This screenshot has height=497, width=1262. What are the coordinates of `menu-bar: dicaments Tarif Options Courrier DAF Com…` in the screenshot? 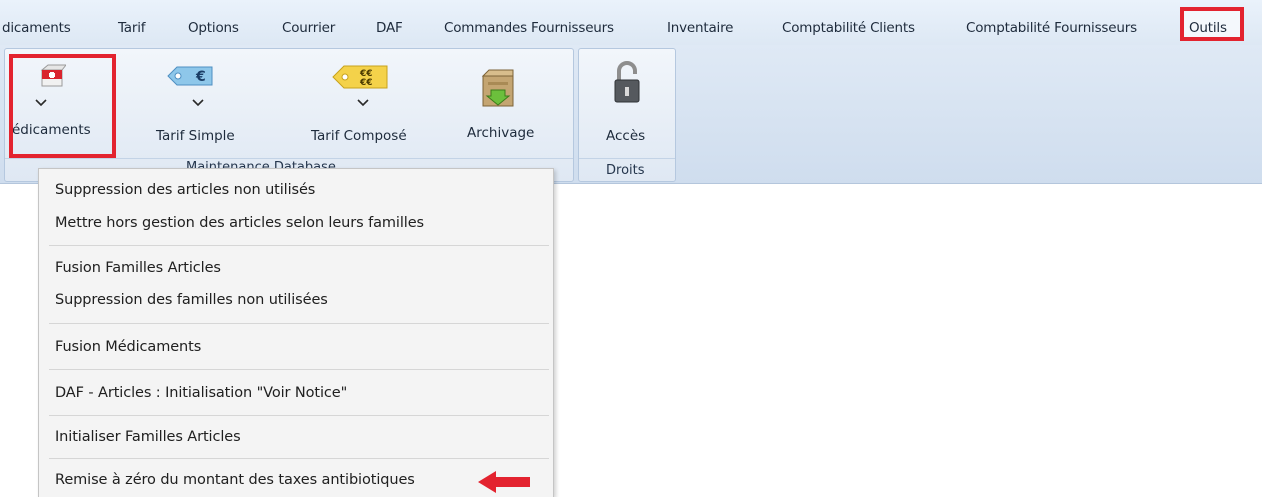 It's located at (631, 22).